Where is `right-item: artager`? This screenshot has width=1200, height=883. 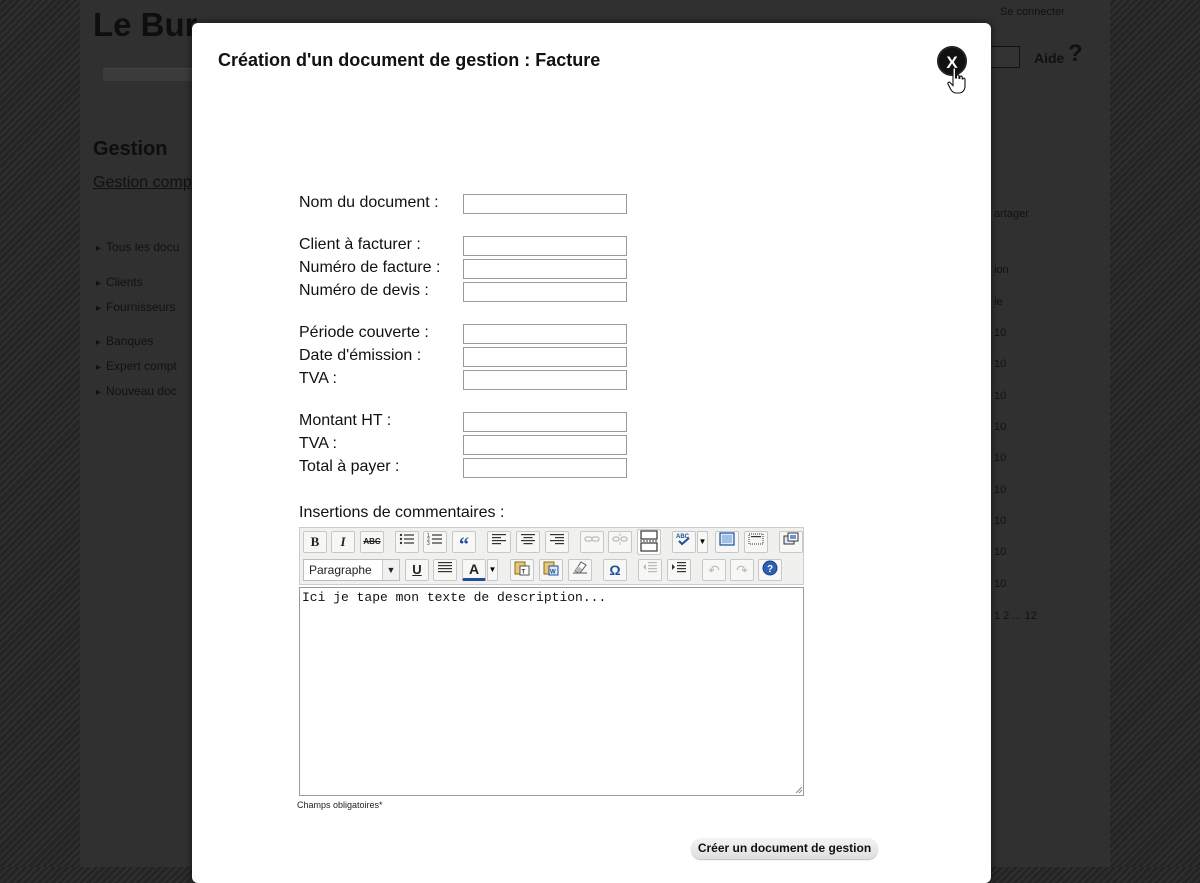 right-item: artager is located at coordinates (1011, 214).